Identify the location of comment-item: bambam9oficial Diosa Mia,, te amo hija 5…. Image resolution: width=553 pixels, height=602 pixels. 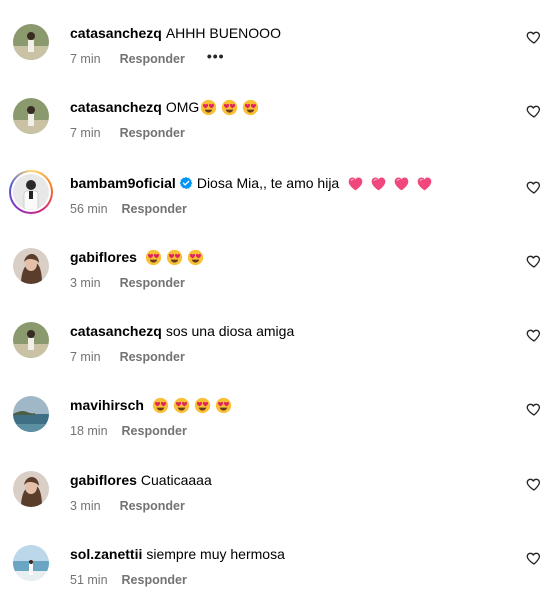
(276, 209).